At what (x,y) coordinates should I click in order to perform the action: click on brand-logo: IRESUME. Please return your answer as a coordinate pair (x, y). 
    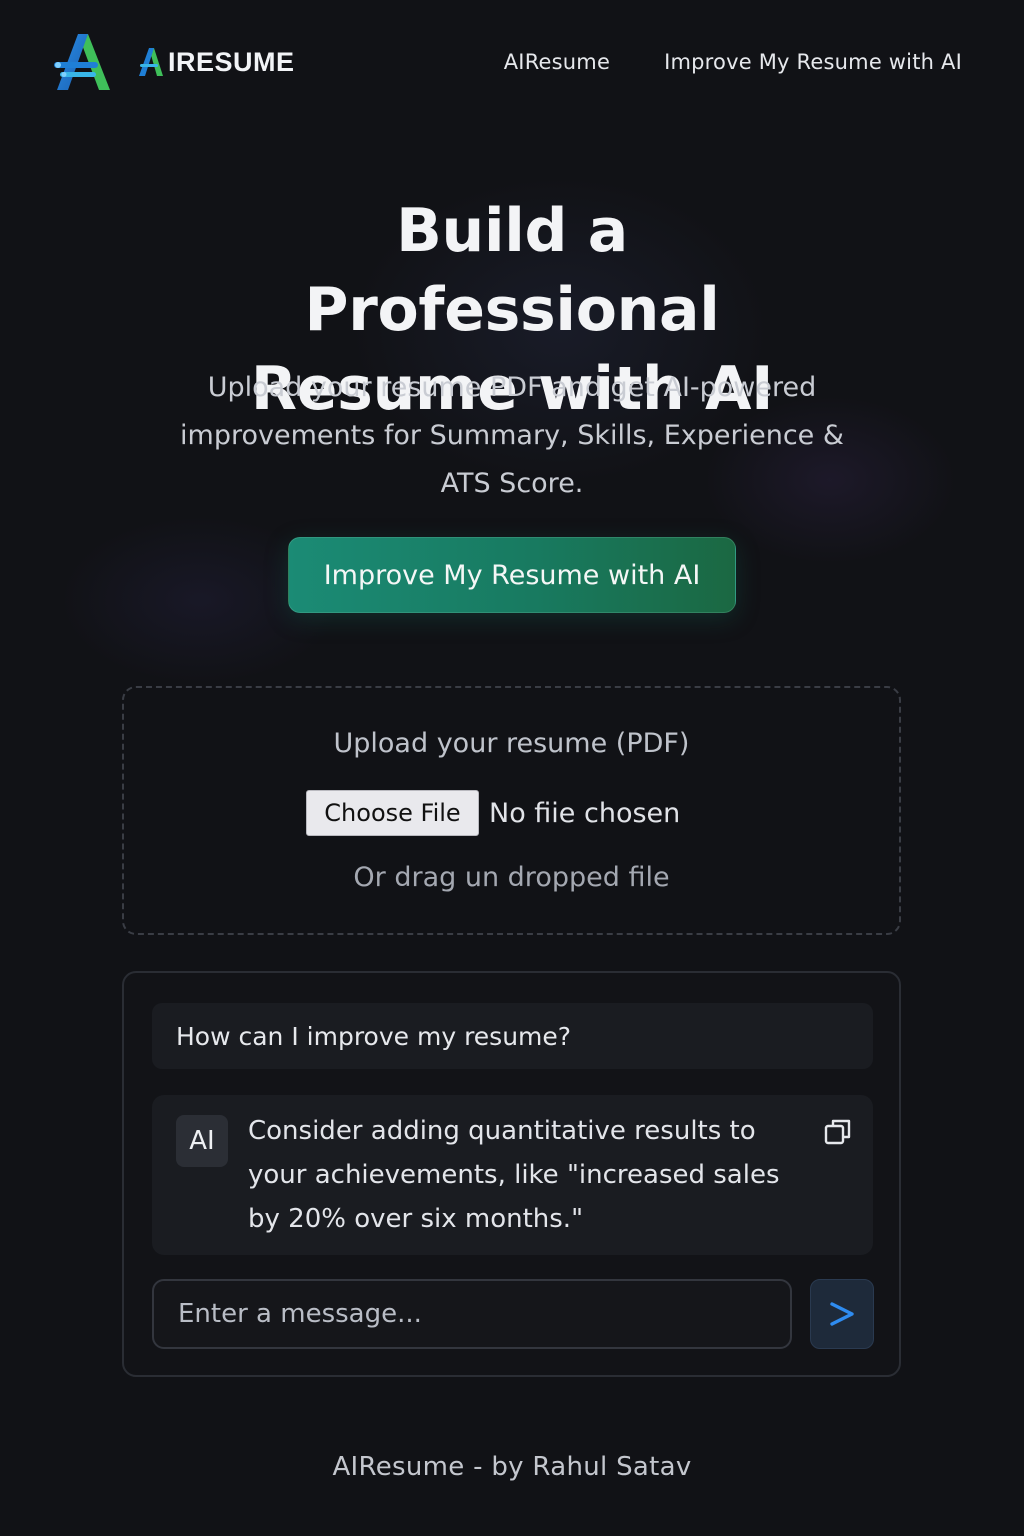
    Looking at the image, I should click on (216, 62).